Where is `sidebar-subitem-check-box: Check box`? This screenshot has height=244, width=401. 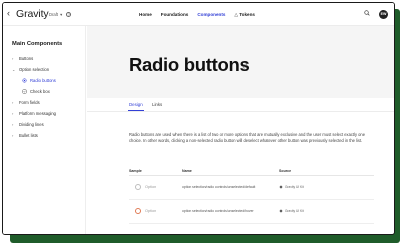
sidebar-subitem-check-box: Check box is located at coordinates (36, 91).